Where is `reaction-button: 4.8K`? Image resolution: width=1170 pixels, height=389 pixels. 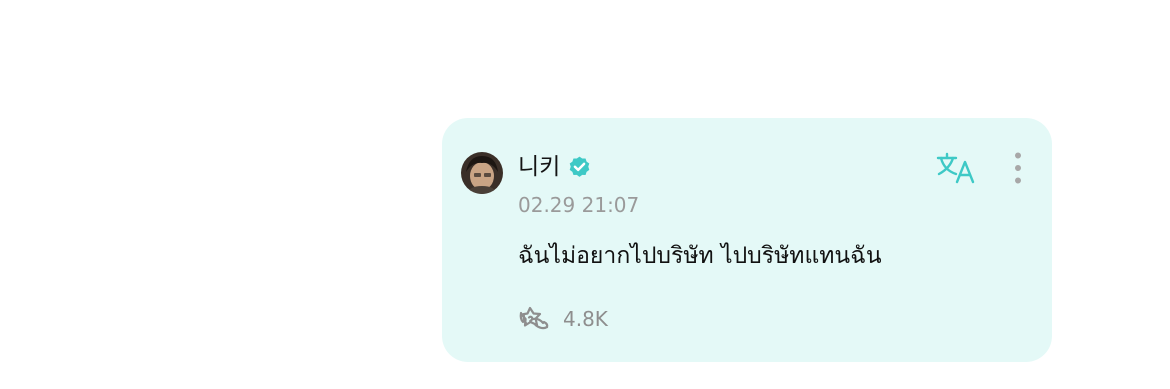 reaction-button: 4.8K is located at coordinates (563, 319).